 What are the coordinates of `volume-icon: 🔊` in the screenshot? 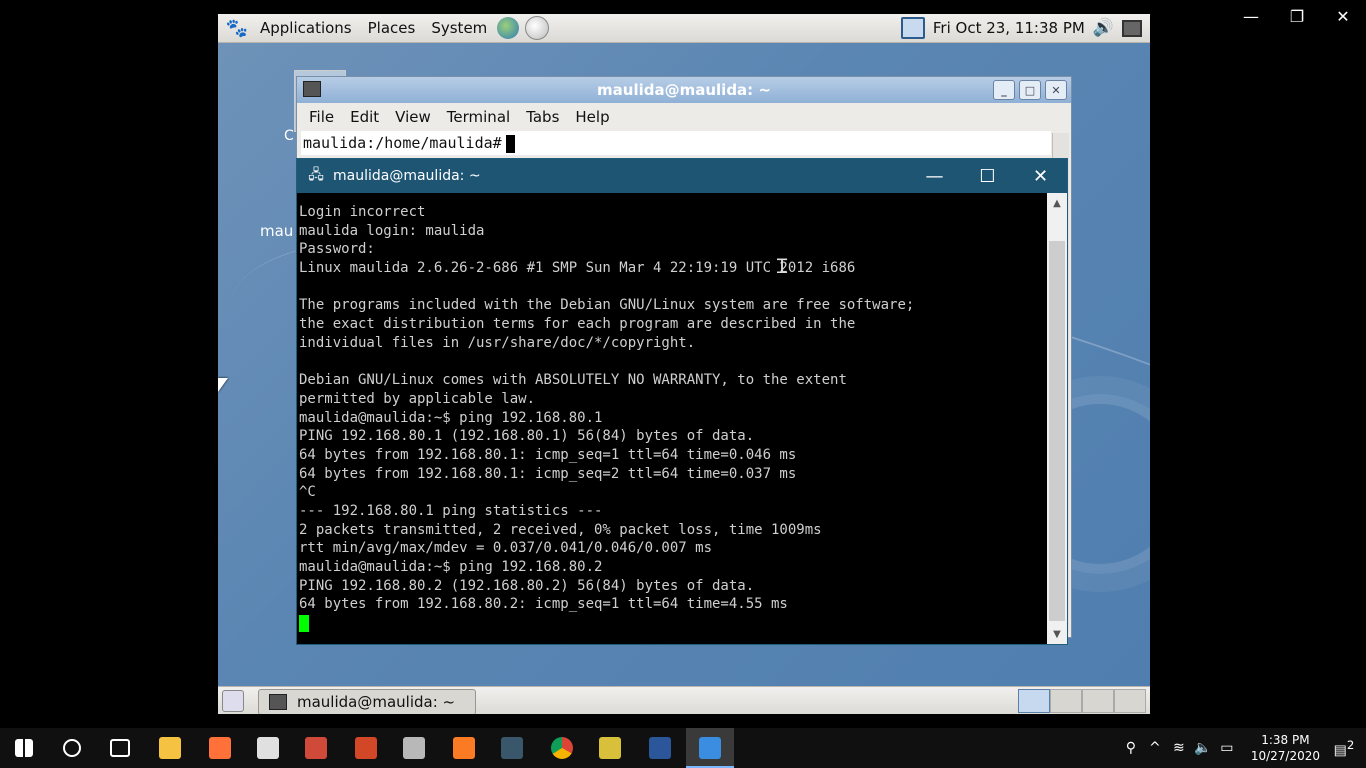 It's located at (1103, 28).